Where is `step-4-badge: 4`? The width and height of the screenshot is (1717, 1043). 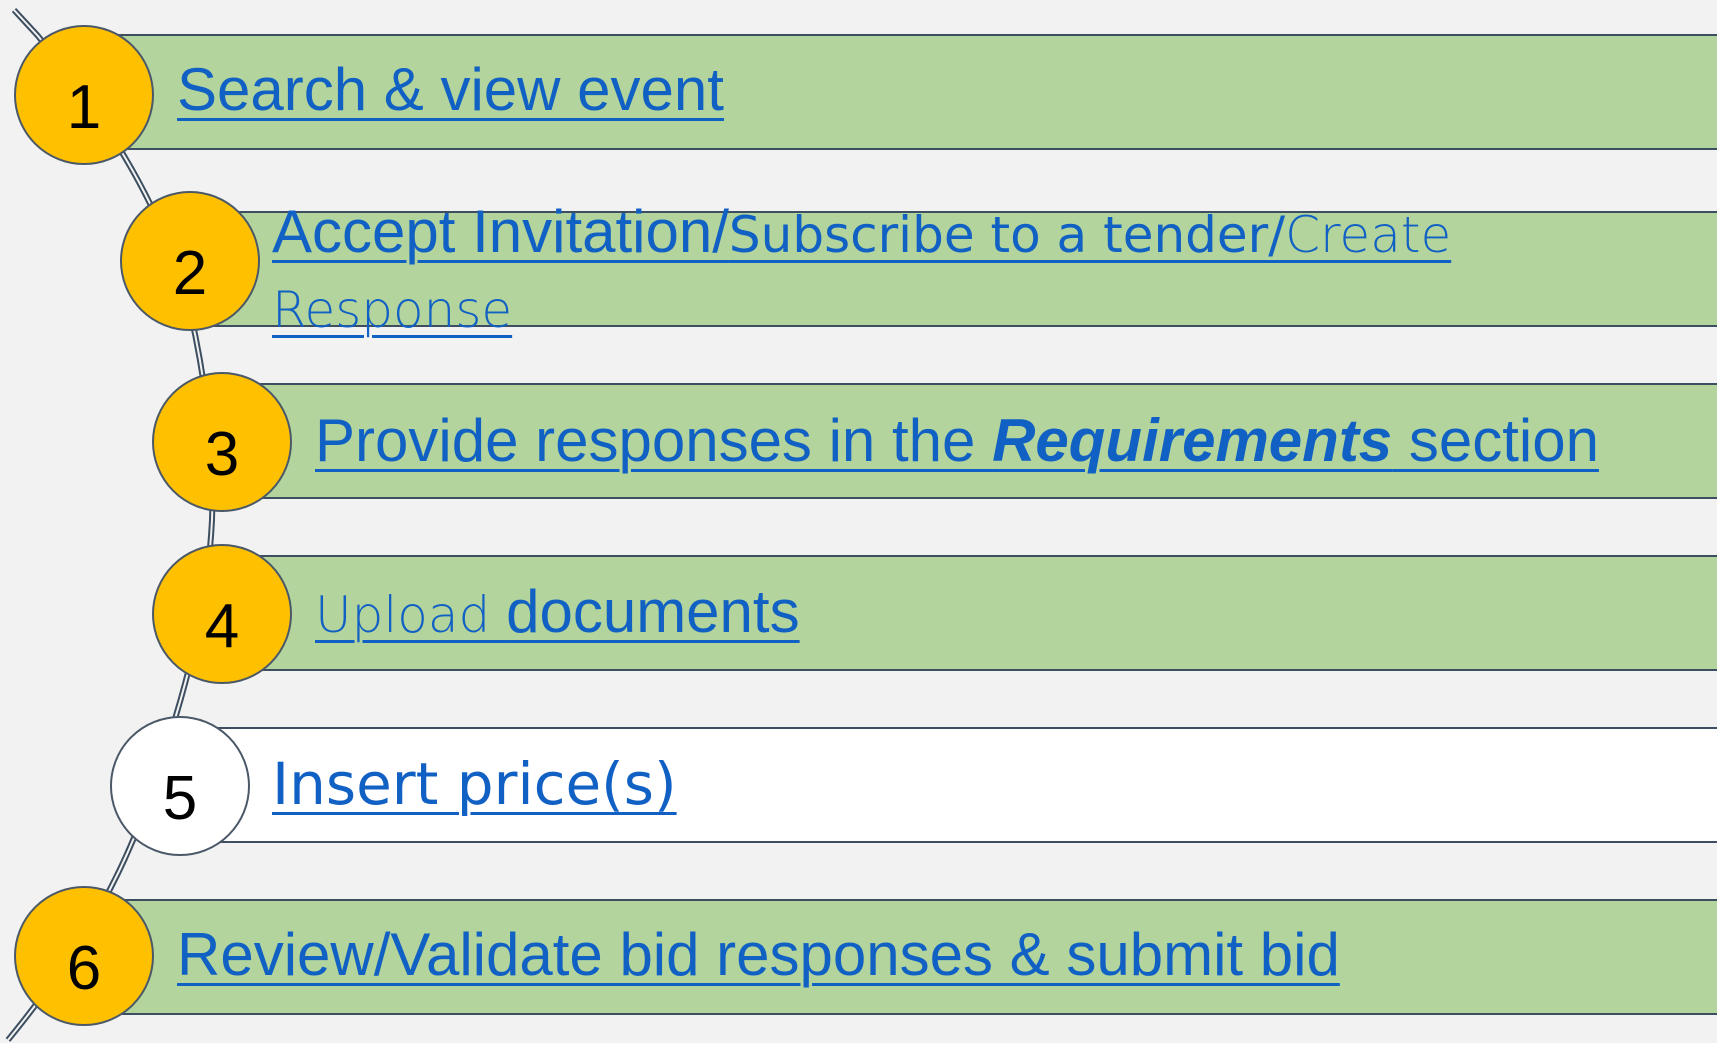
step-4-badge: 4 is located at coordinates (222, 614).